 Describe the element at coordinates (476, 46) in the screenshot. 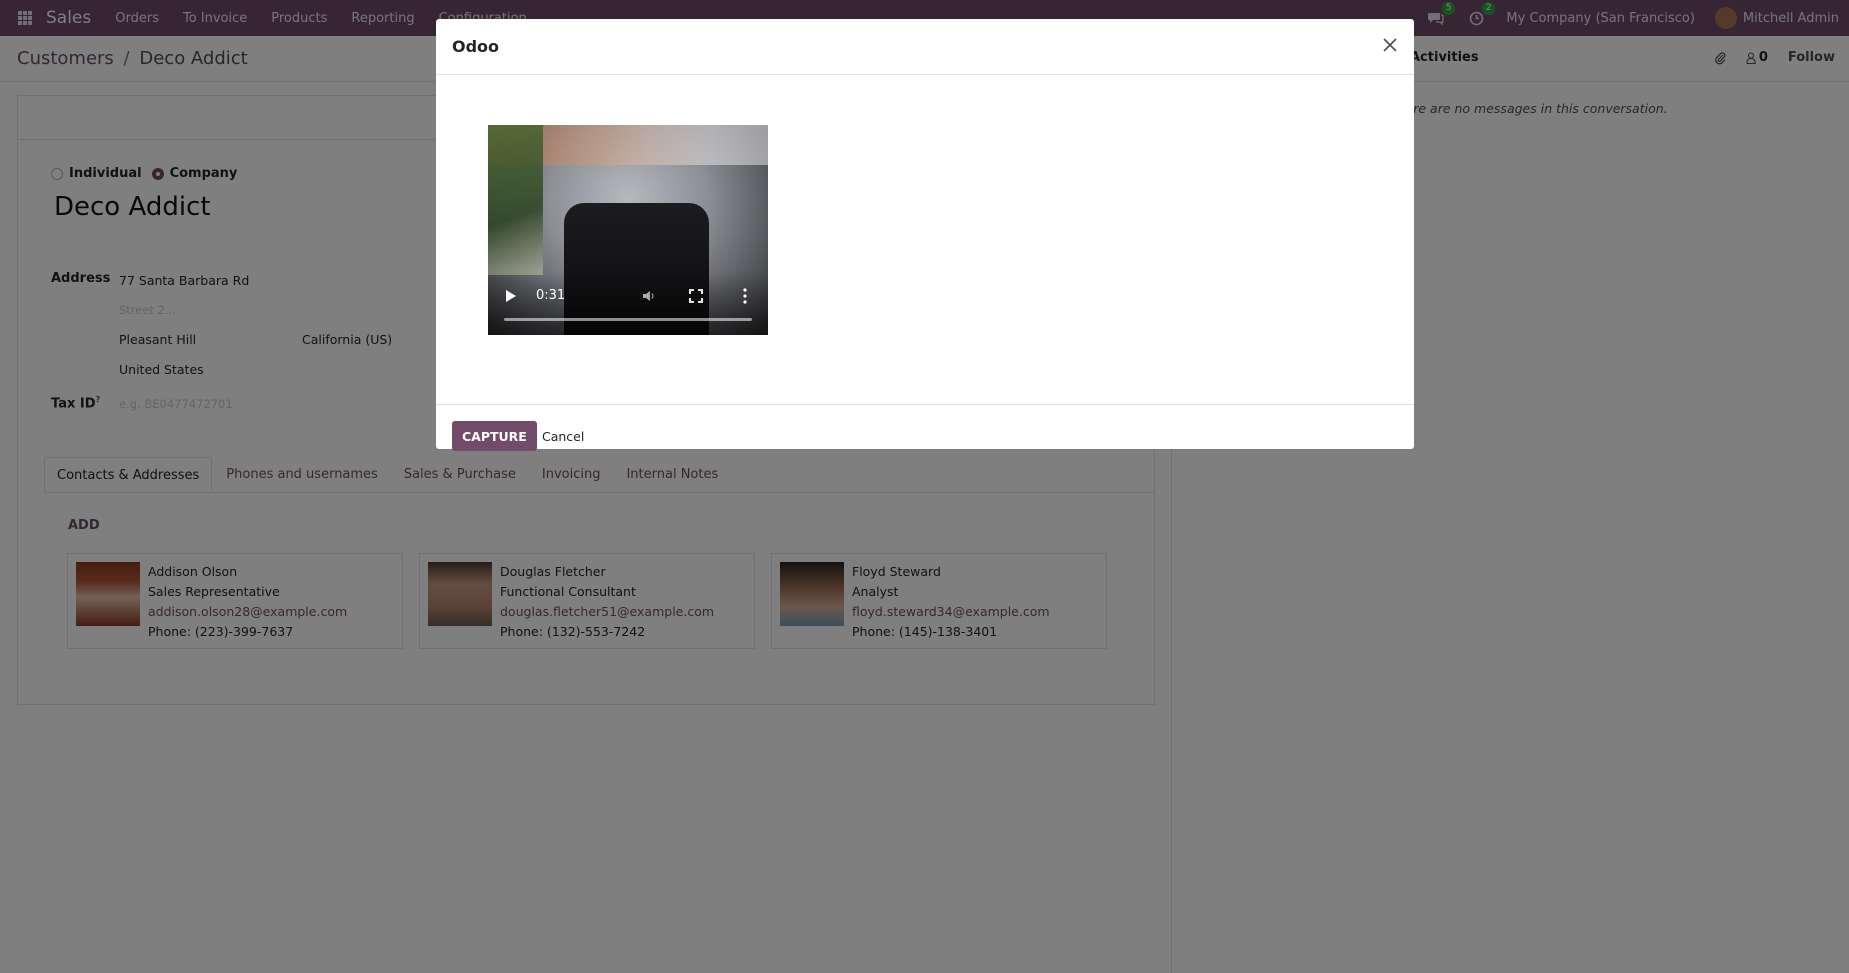

I see `dialog-title: Odoo` at that location.